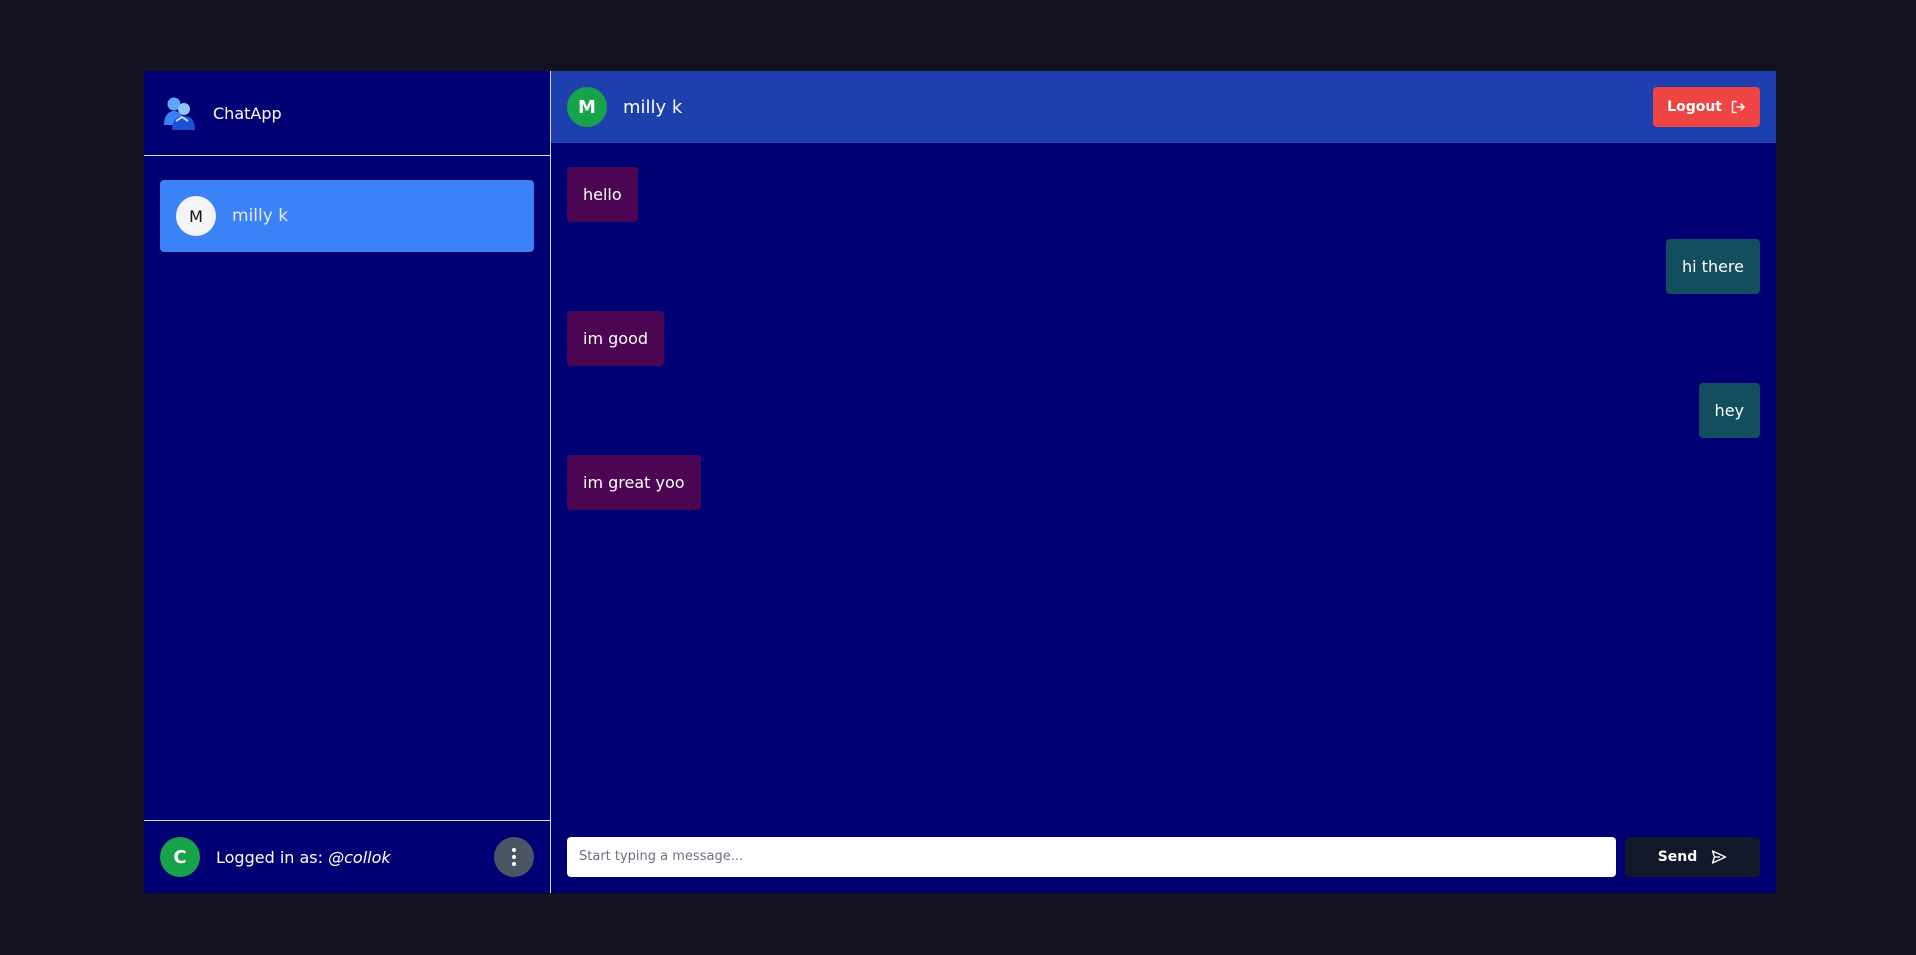 The width and height of the screenshot is (1916, 955). I want to click on send-label: Send, so click(1677, 856).